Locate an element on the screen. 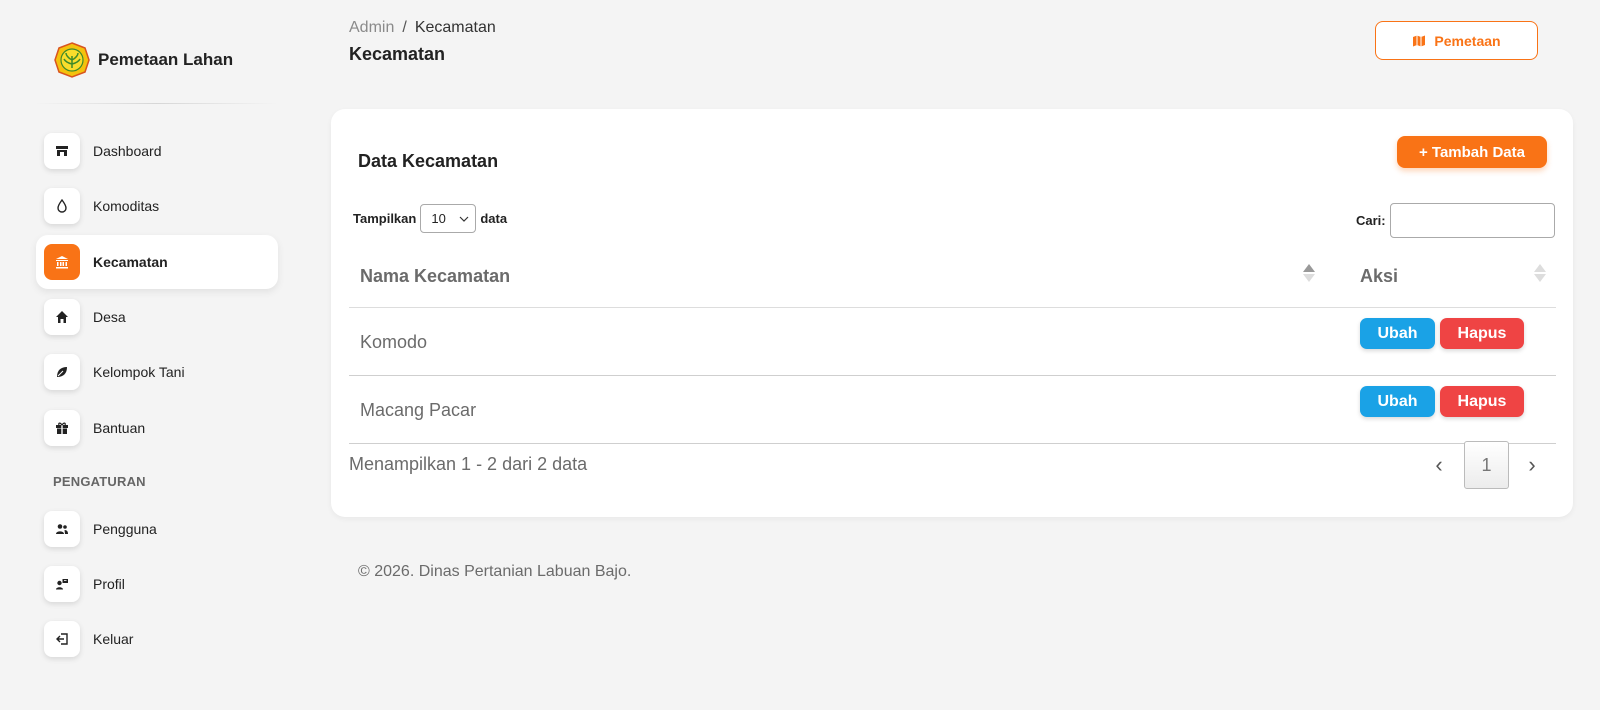  card-title: Data Kecamatan is located at coordinates (428, 161).